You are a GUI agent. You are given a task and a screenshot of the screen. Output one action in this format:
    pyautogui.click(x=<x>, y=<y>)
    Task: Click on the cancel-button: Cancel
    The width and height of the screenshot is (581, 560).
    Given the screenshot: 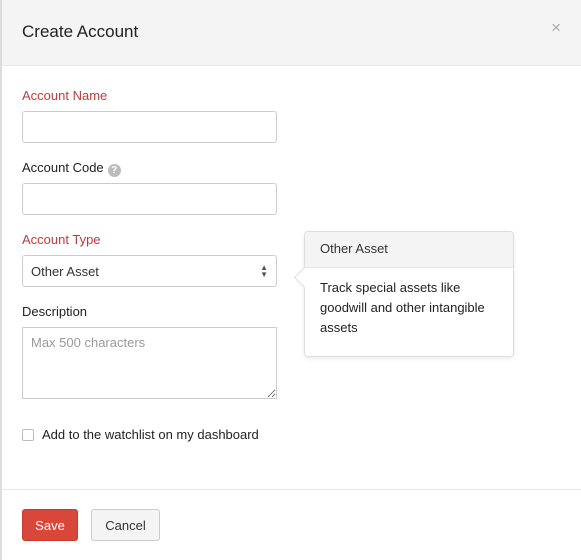 What is the action you would take?
    pyautogui.click(x=125, y=525)
    